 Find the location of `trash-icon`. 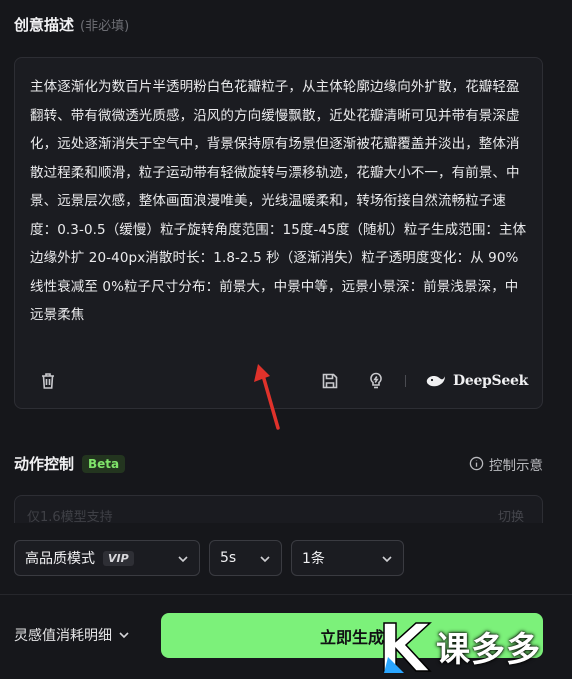

trash-icon is located at coordinates (48, 381).